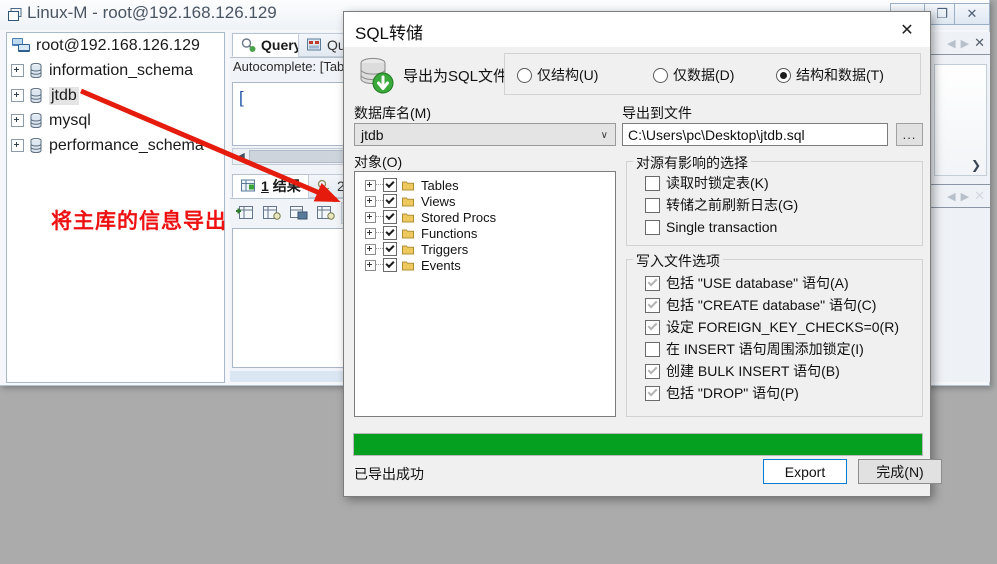  Describe the element at coordinates (732, 205) in the screenshot. I see `checkbox-label: 转储之前刷新日志(G)` at that location.